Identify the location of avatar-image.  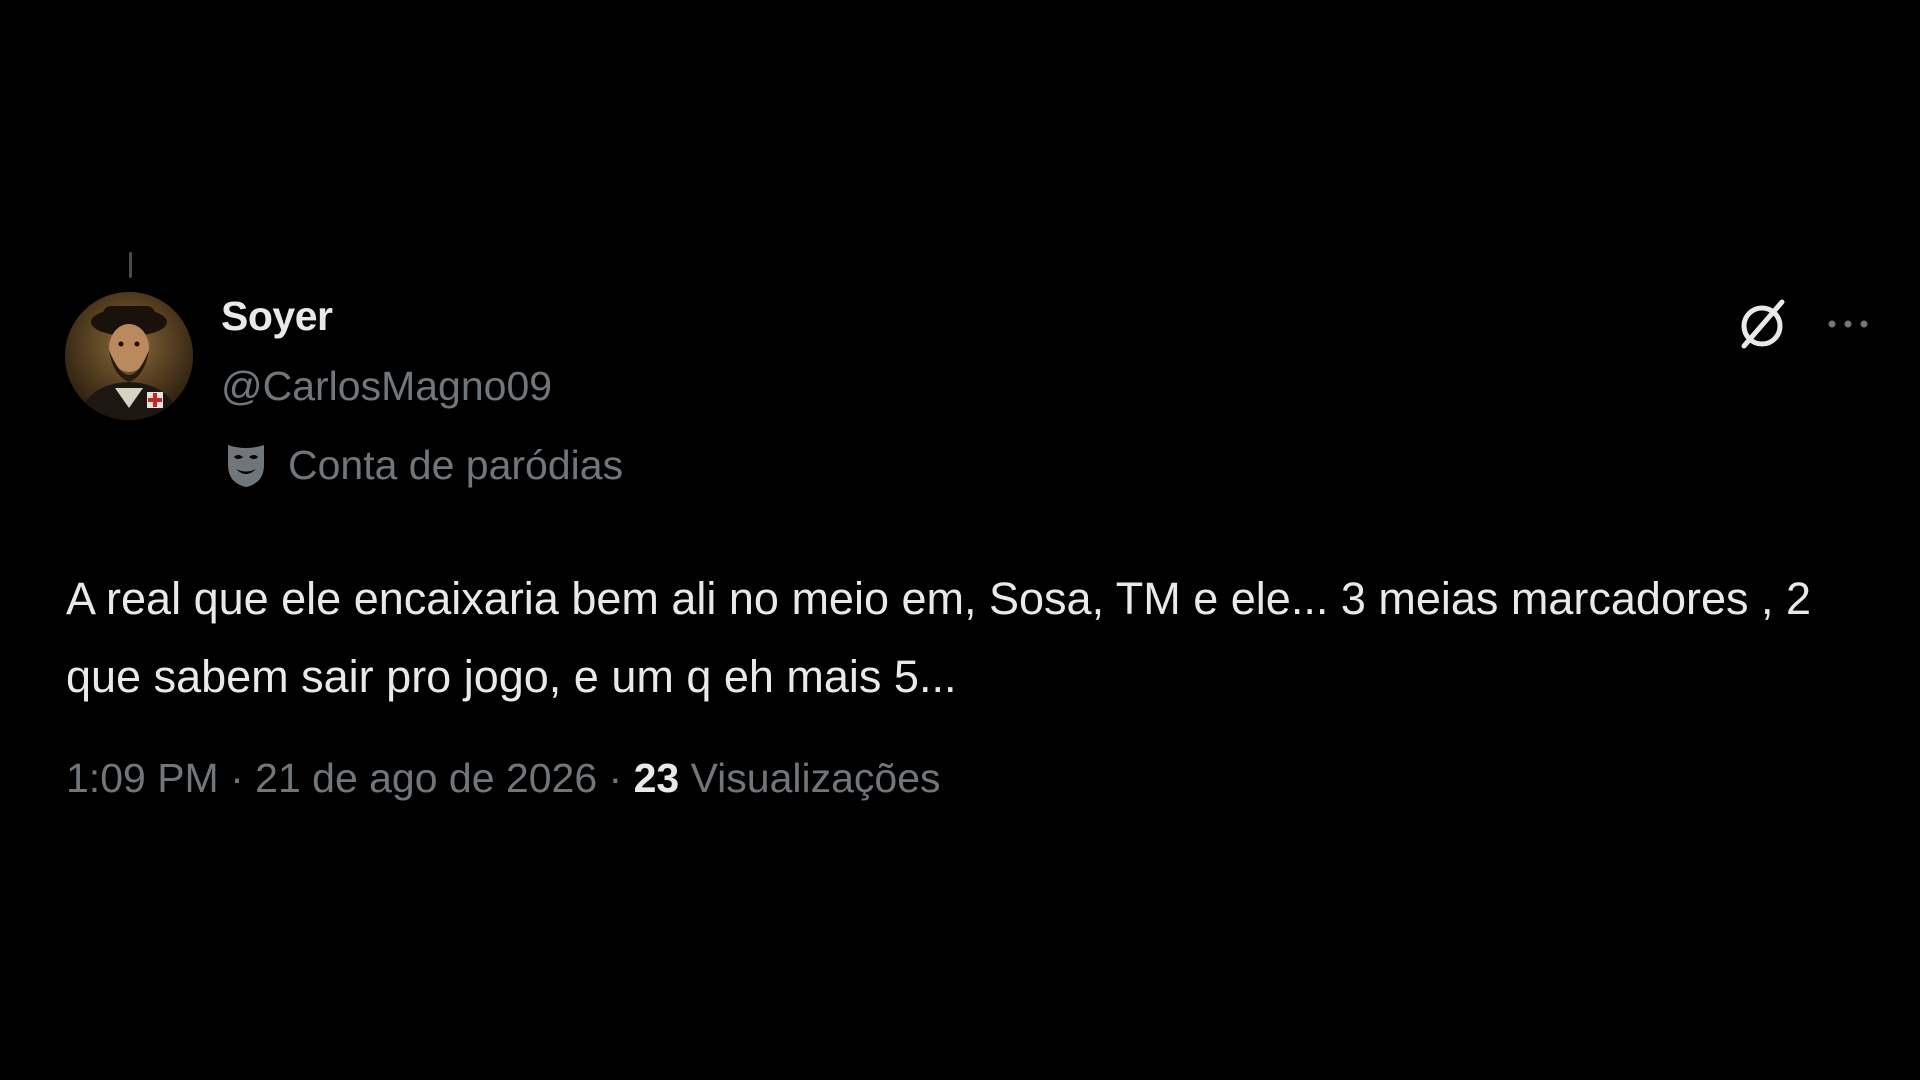
(129, 356).